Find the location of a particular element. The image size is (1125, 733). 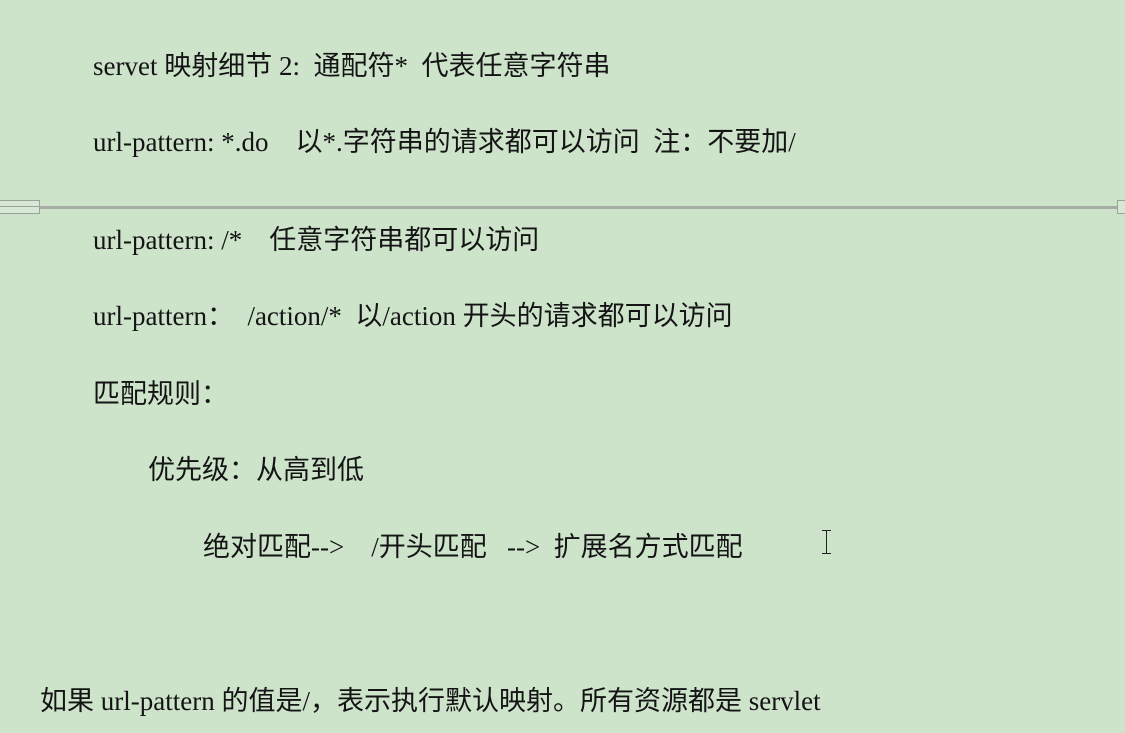

text-line-pattern-wildcard: url-pattern: /* 任意字符串都可以访问 is located at coordinates (316, 240).